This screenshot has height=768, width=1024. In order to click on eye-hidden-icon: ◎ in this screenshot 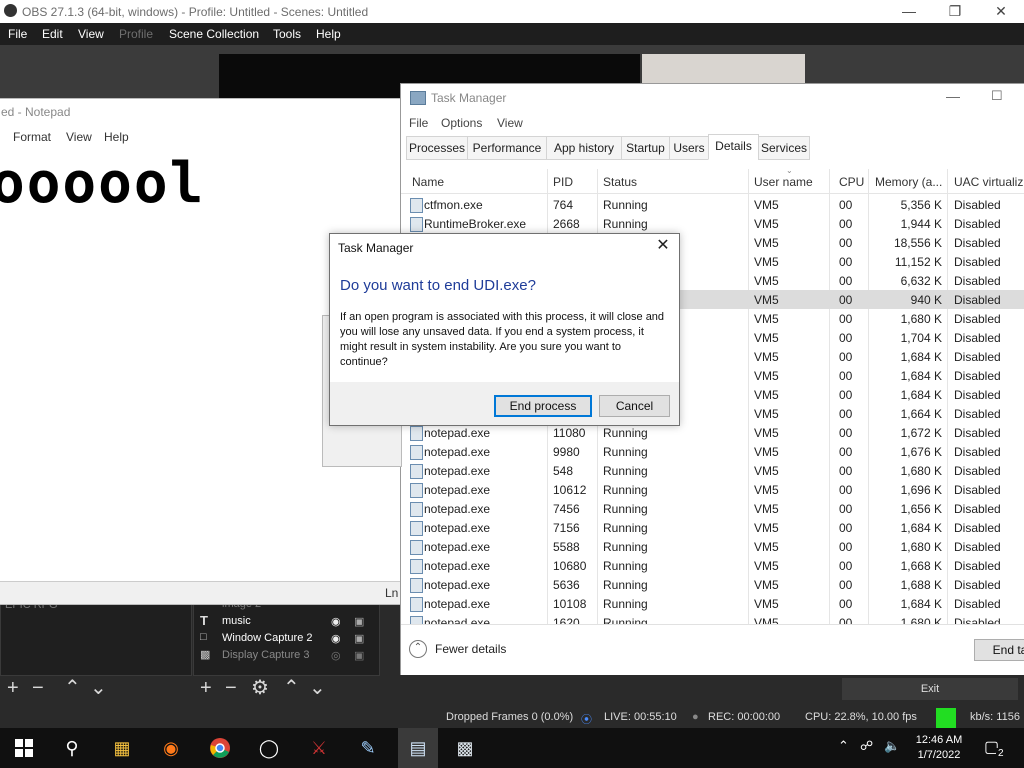, I will do `click(336, 655)`.